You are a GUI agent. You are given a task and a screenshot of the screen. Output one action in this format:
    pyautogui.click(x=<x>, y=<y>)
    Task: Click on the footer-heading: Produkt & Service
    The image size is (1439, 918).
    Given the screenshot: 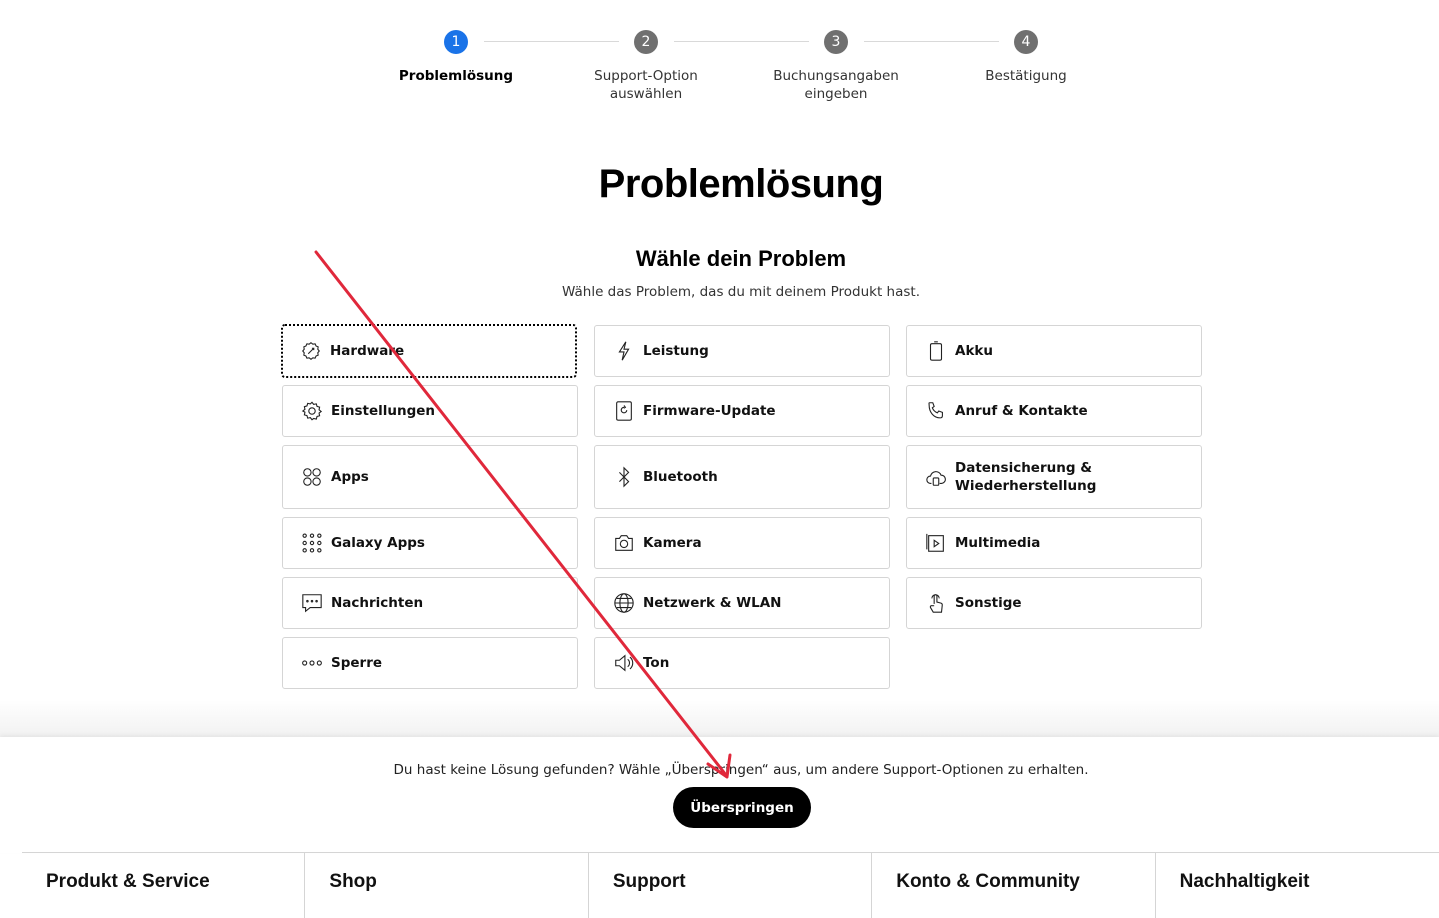 What is the action you would take?
    pyautogui.click(x=128, y=881)
    